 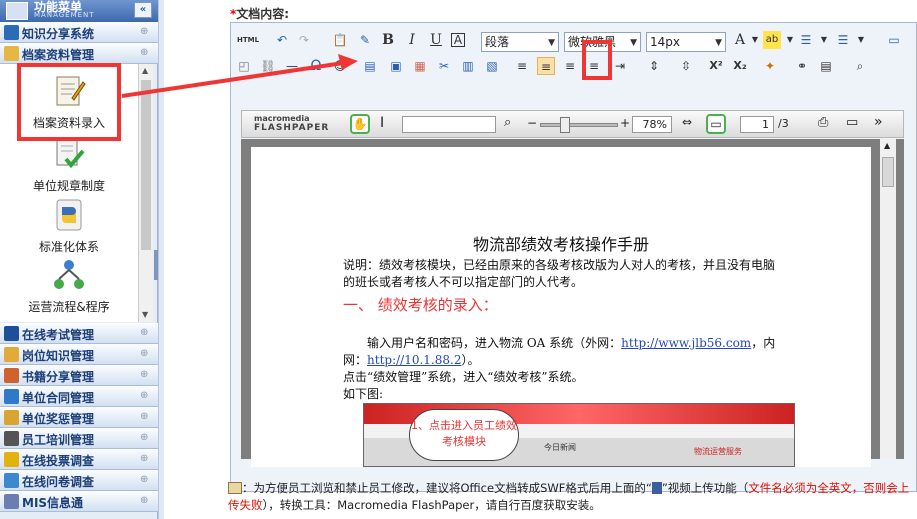 What do you see at coordinates (263, 14) in the screenshot?
I see `label-text: 文档内容:` at bounding box center [263, 14].